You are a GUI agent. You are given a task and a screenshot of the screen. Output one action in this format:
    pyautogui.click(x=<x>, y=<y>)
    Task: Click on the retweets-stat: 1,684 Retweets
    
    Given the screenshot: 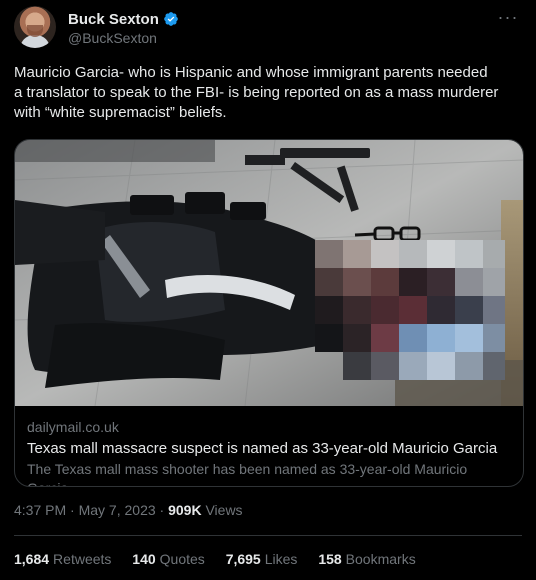 What is the action you would take?
    pyautogui.click(x=62, y=559)
    